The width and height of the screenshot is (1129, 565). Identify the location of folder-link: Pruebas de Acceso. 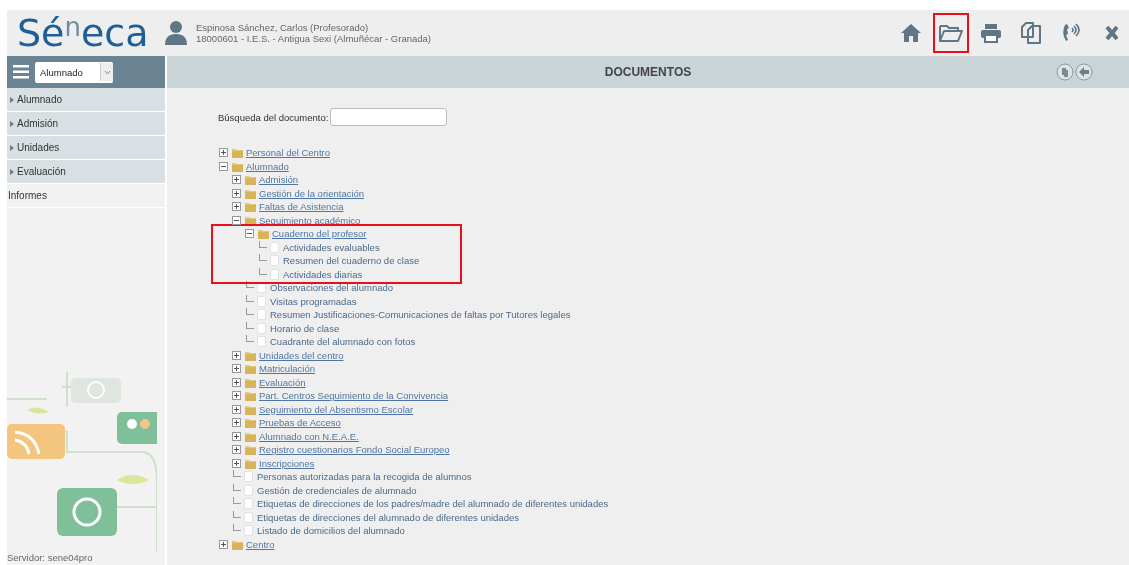
(300, 423).